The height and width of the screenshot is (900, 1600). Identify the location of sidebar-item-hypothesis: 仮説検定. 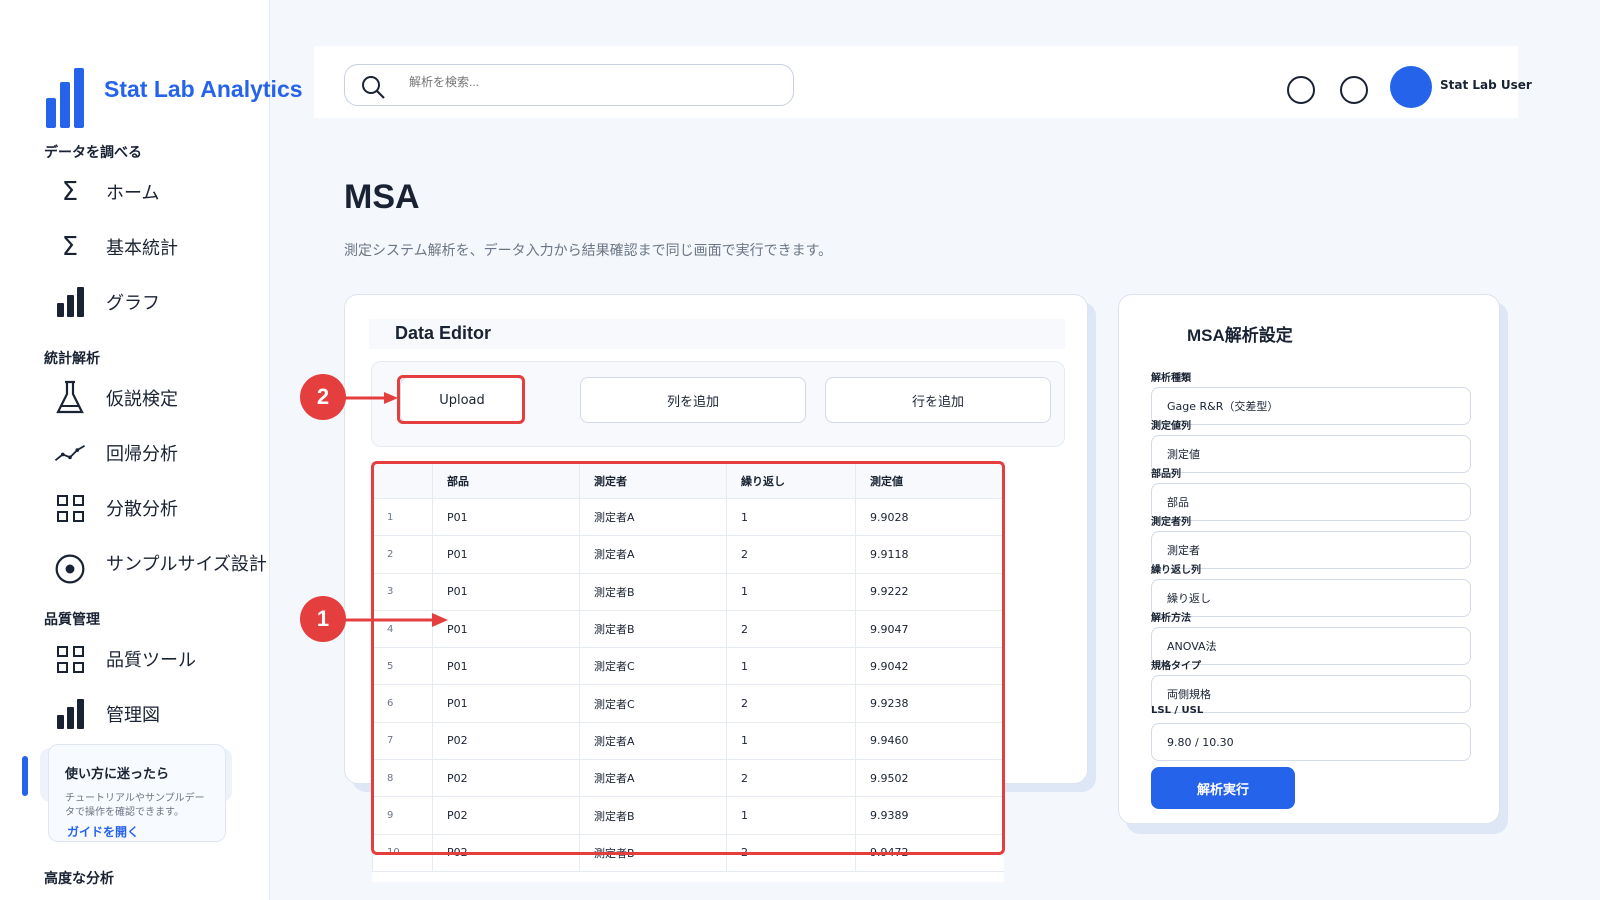
(164, 398).